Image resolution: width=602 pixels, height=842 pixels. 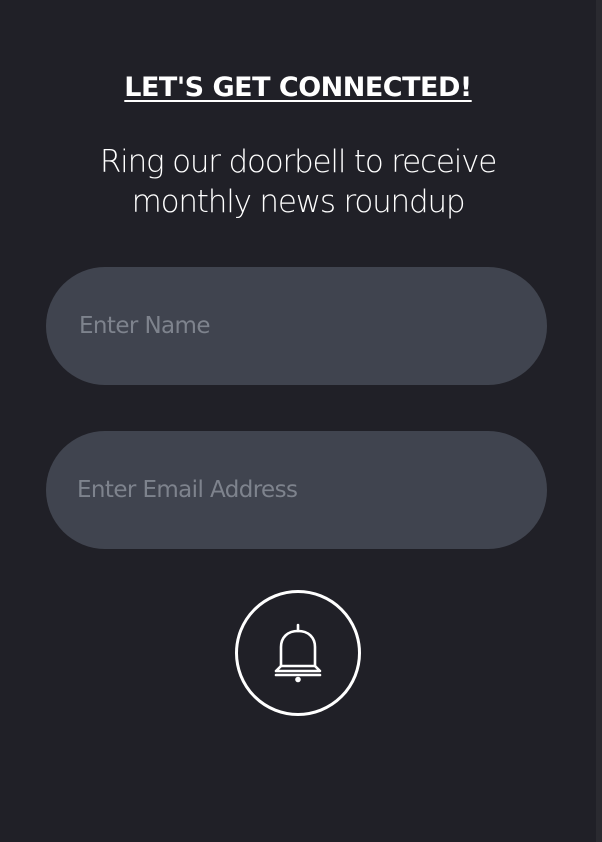 What do you see at coordinates (599, 421) in the screenshot?
I see `scrollbar-edge` at bounding box center [599, 421].